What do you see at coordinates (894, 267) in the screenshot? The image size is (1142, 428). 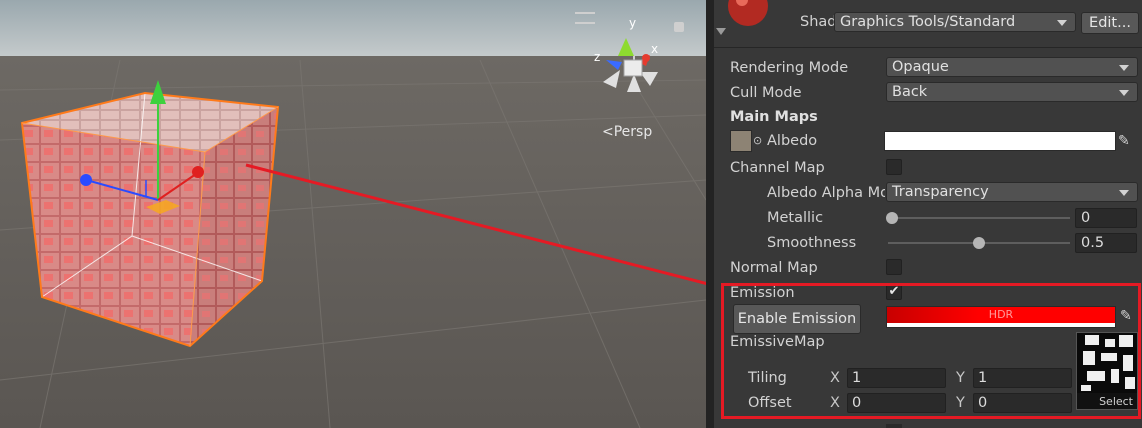 I see `normal-map-checkbox` at bounding box center [894, 267].